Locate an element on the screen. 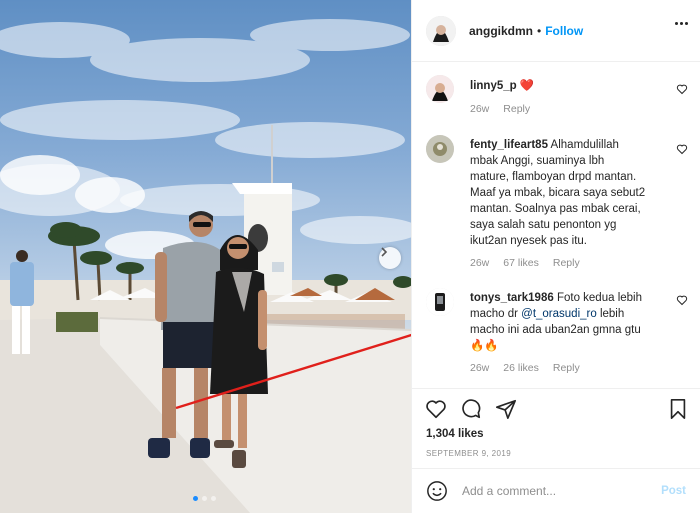 The image size is (700, 513). comment-line: lebih is located at coordinates (610, 314).